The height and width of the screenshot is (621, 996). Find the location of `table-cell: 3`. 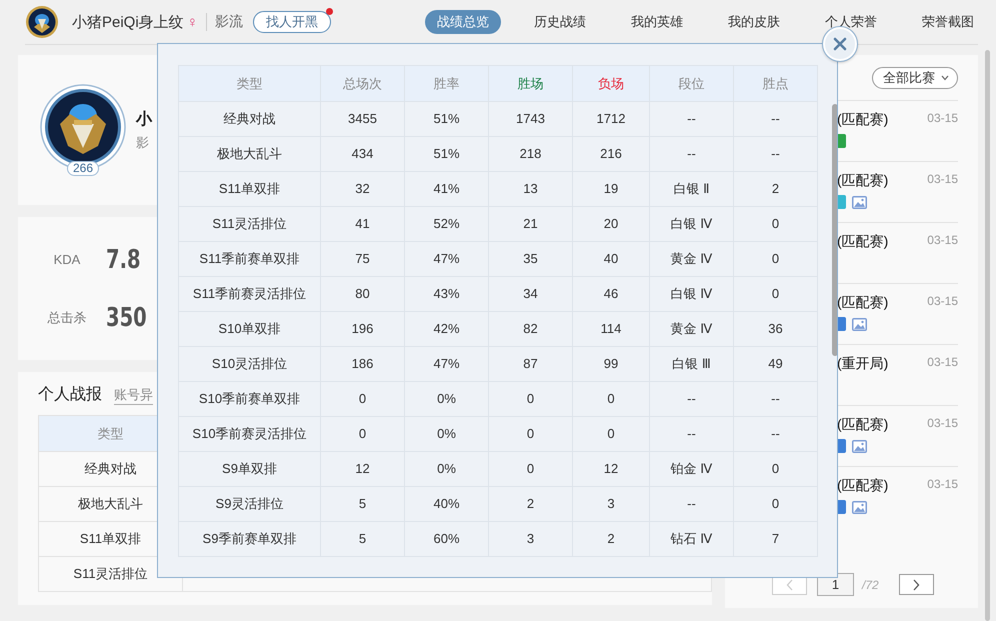

table-cell: 3 is located at coordinates (611, 504).